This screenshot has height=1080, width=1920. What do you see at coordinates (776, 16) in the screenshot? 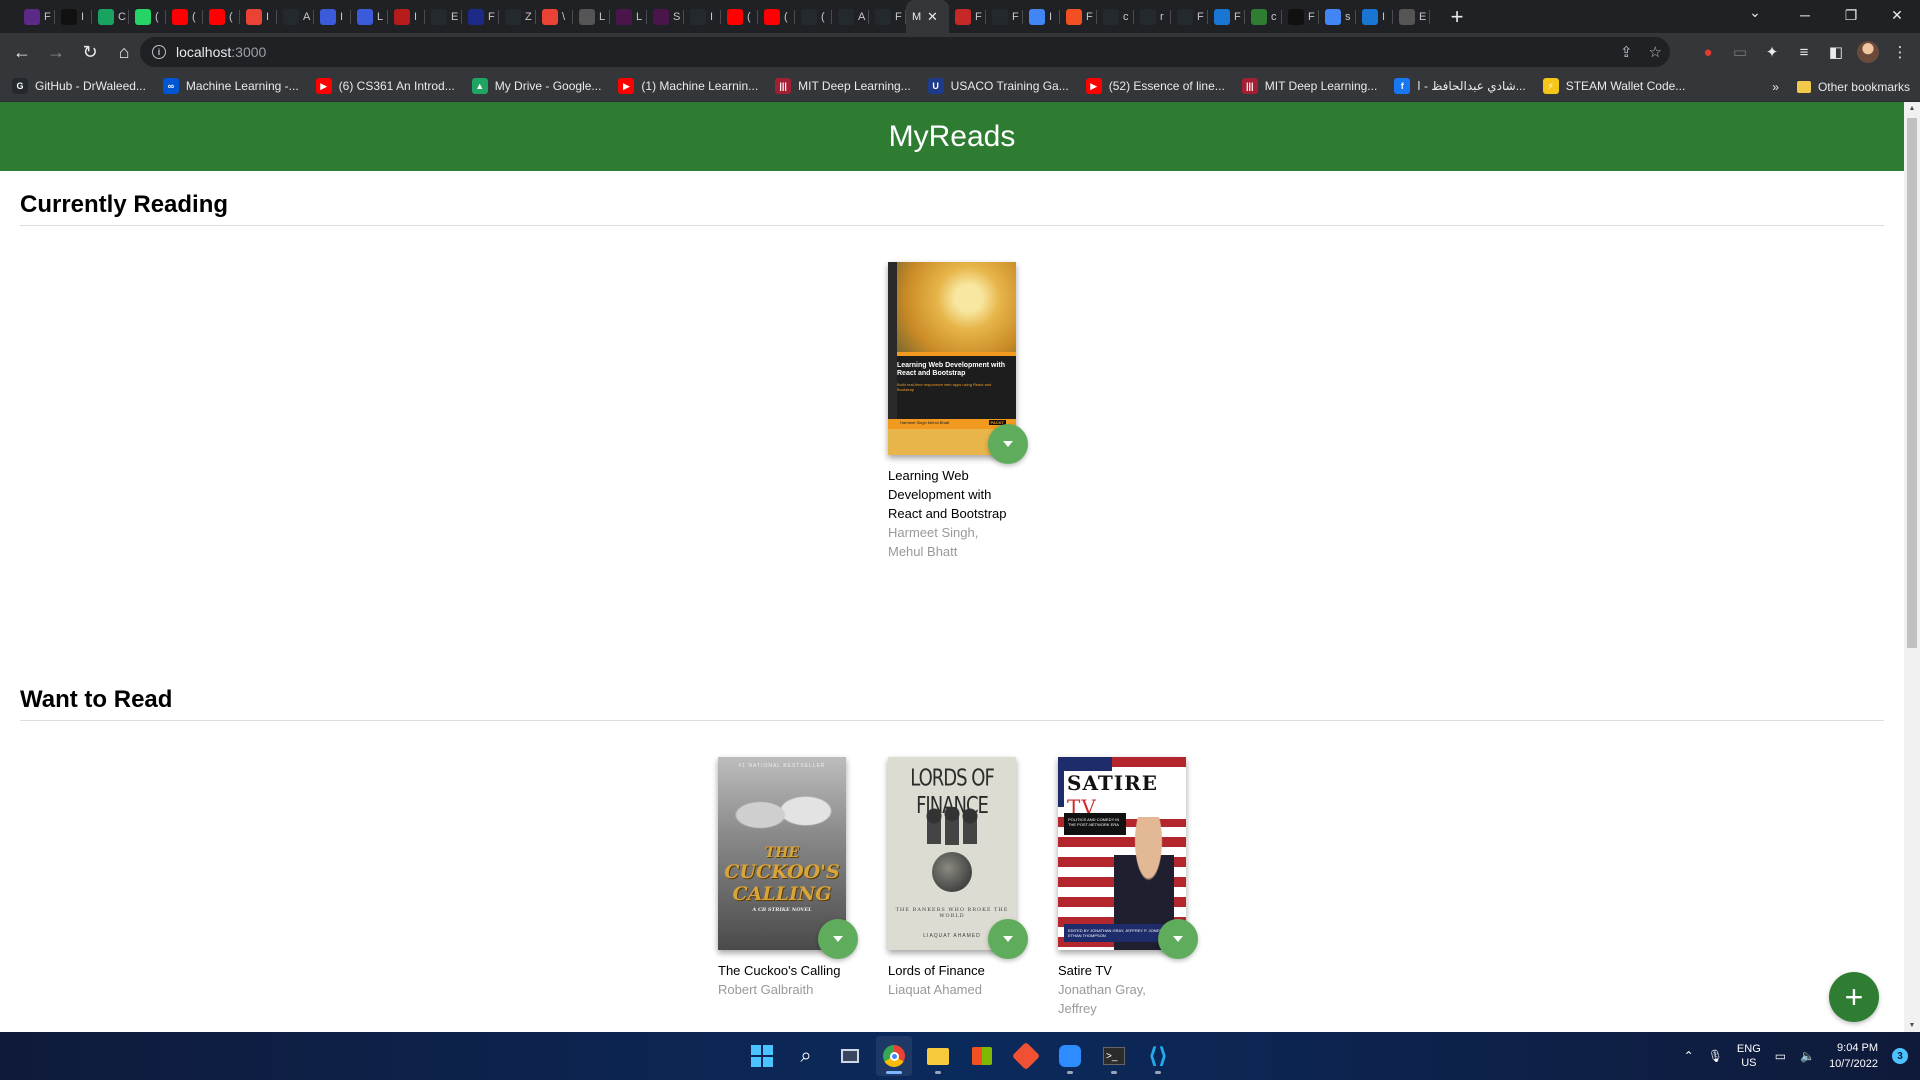
I see `tab-20: (` at bounding box center [776, 16].